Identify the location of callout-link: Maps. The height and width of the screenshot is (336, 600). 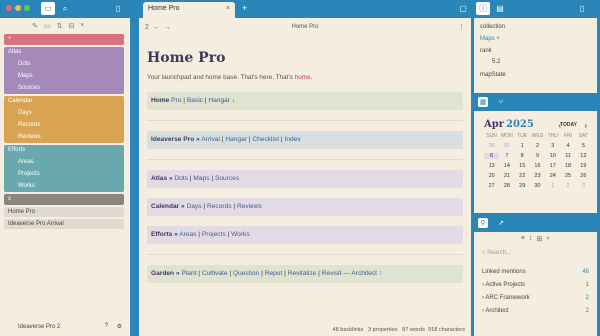
(201, 178).